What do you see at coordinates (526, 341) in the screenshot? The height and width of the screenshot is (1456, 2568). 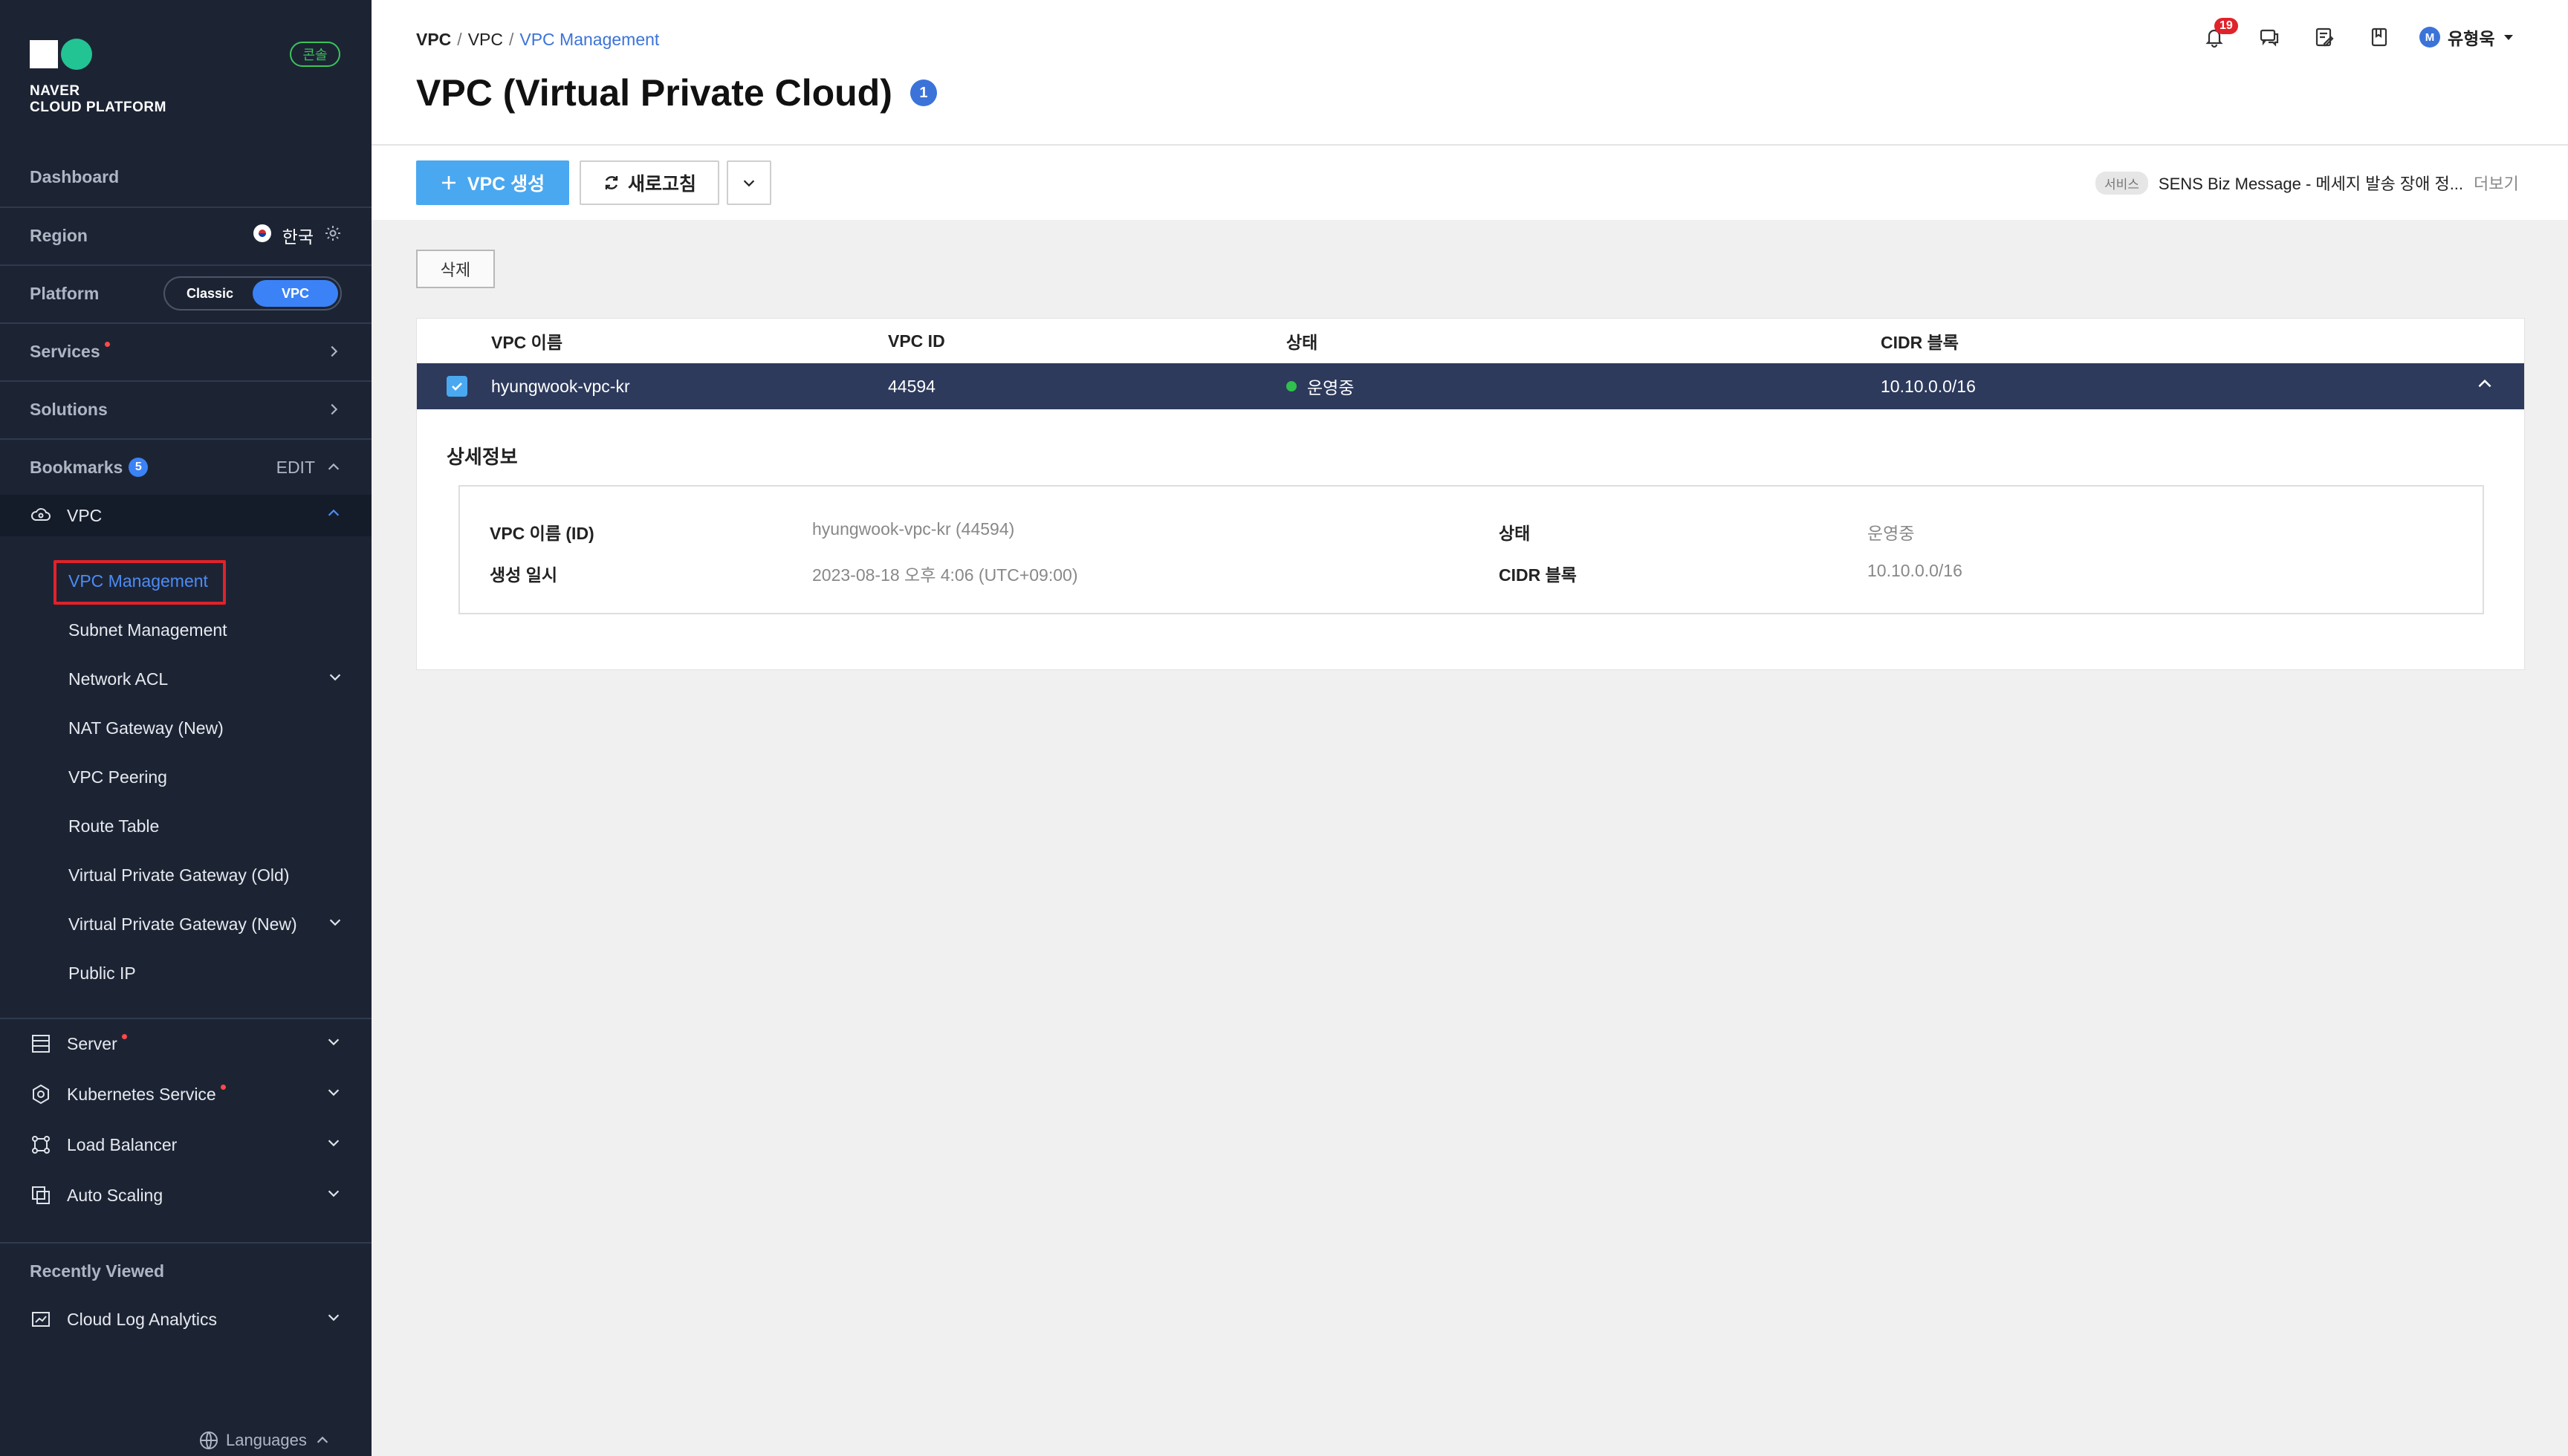 I see `column-header-vpc-name: VPC 이름` at bounding box center [526, 341].